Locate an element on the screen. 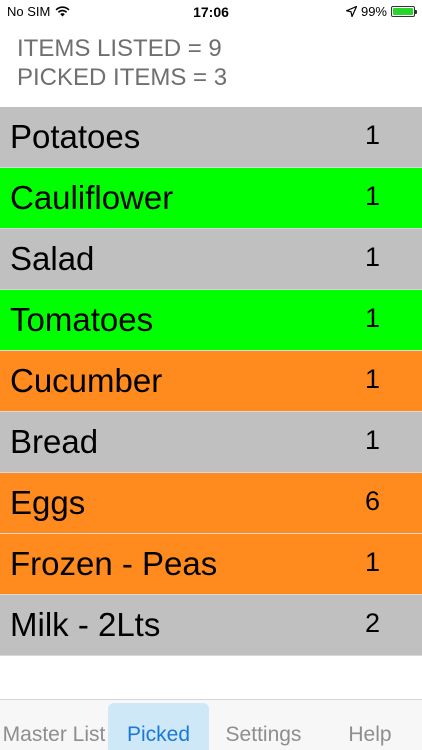  list-item: Bread 1 is located at coordinates (211, 442).